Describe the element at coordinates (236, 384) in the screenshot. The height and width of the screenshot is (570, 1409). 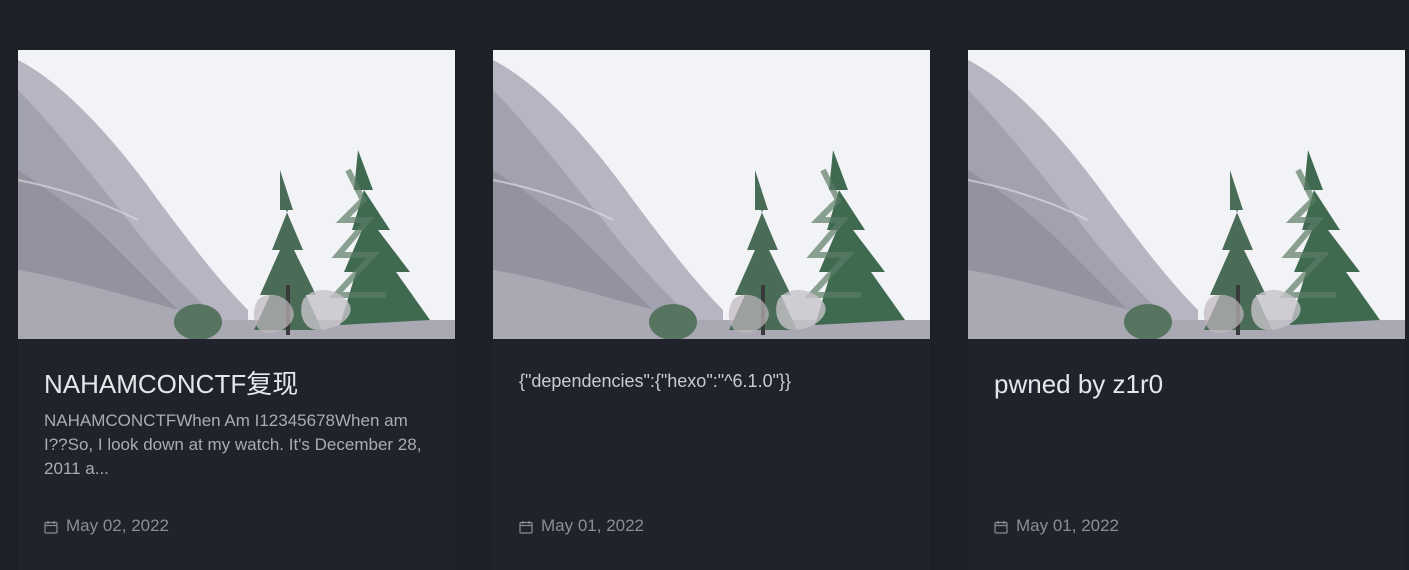
I see `post-title: NAHAMCONCTF复现` at that location.